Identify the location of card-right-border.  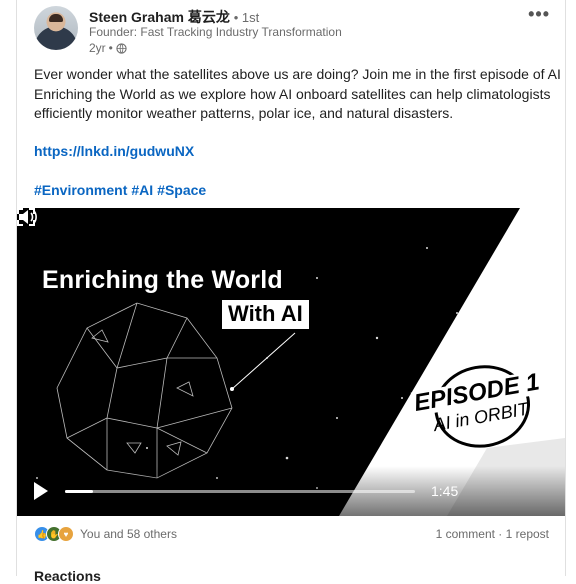
(565, 288).